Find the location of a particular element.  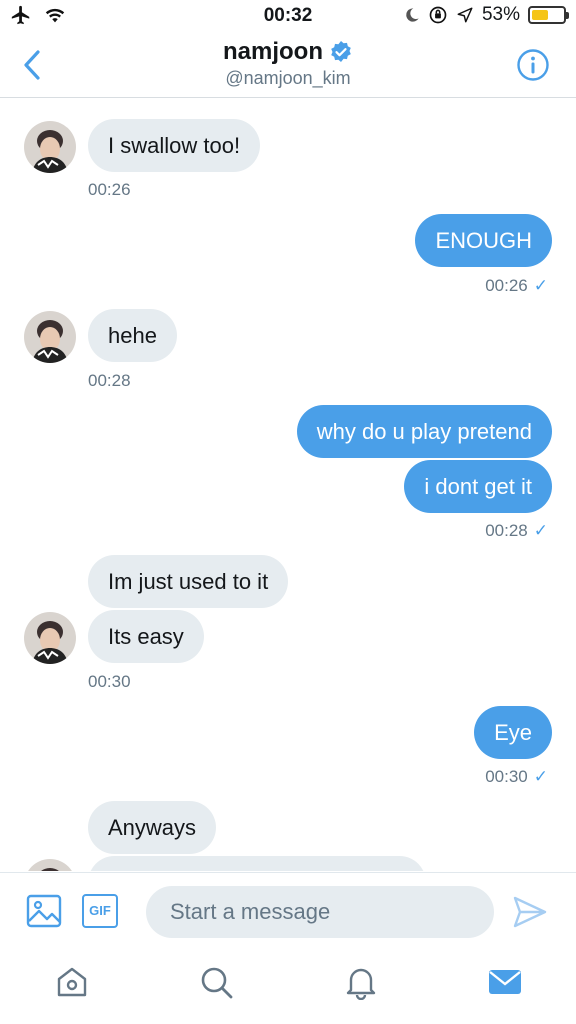

message-timestamp: 00:26 is located at coordinates (109, 189).